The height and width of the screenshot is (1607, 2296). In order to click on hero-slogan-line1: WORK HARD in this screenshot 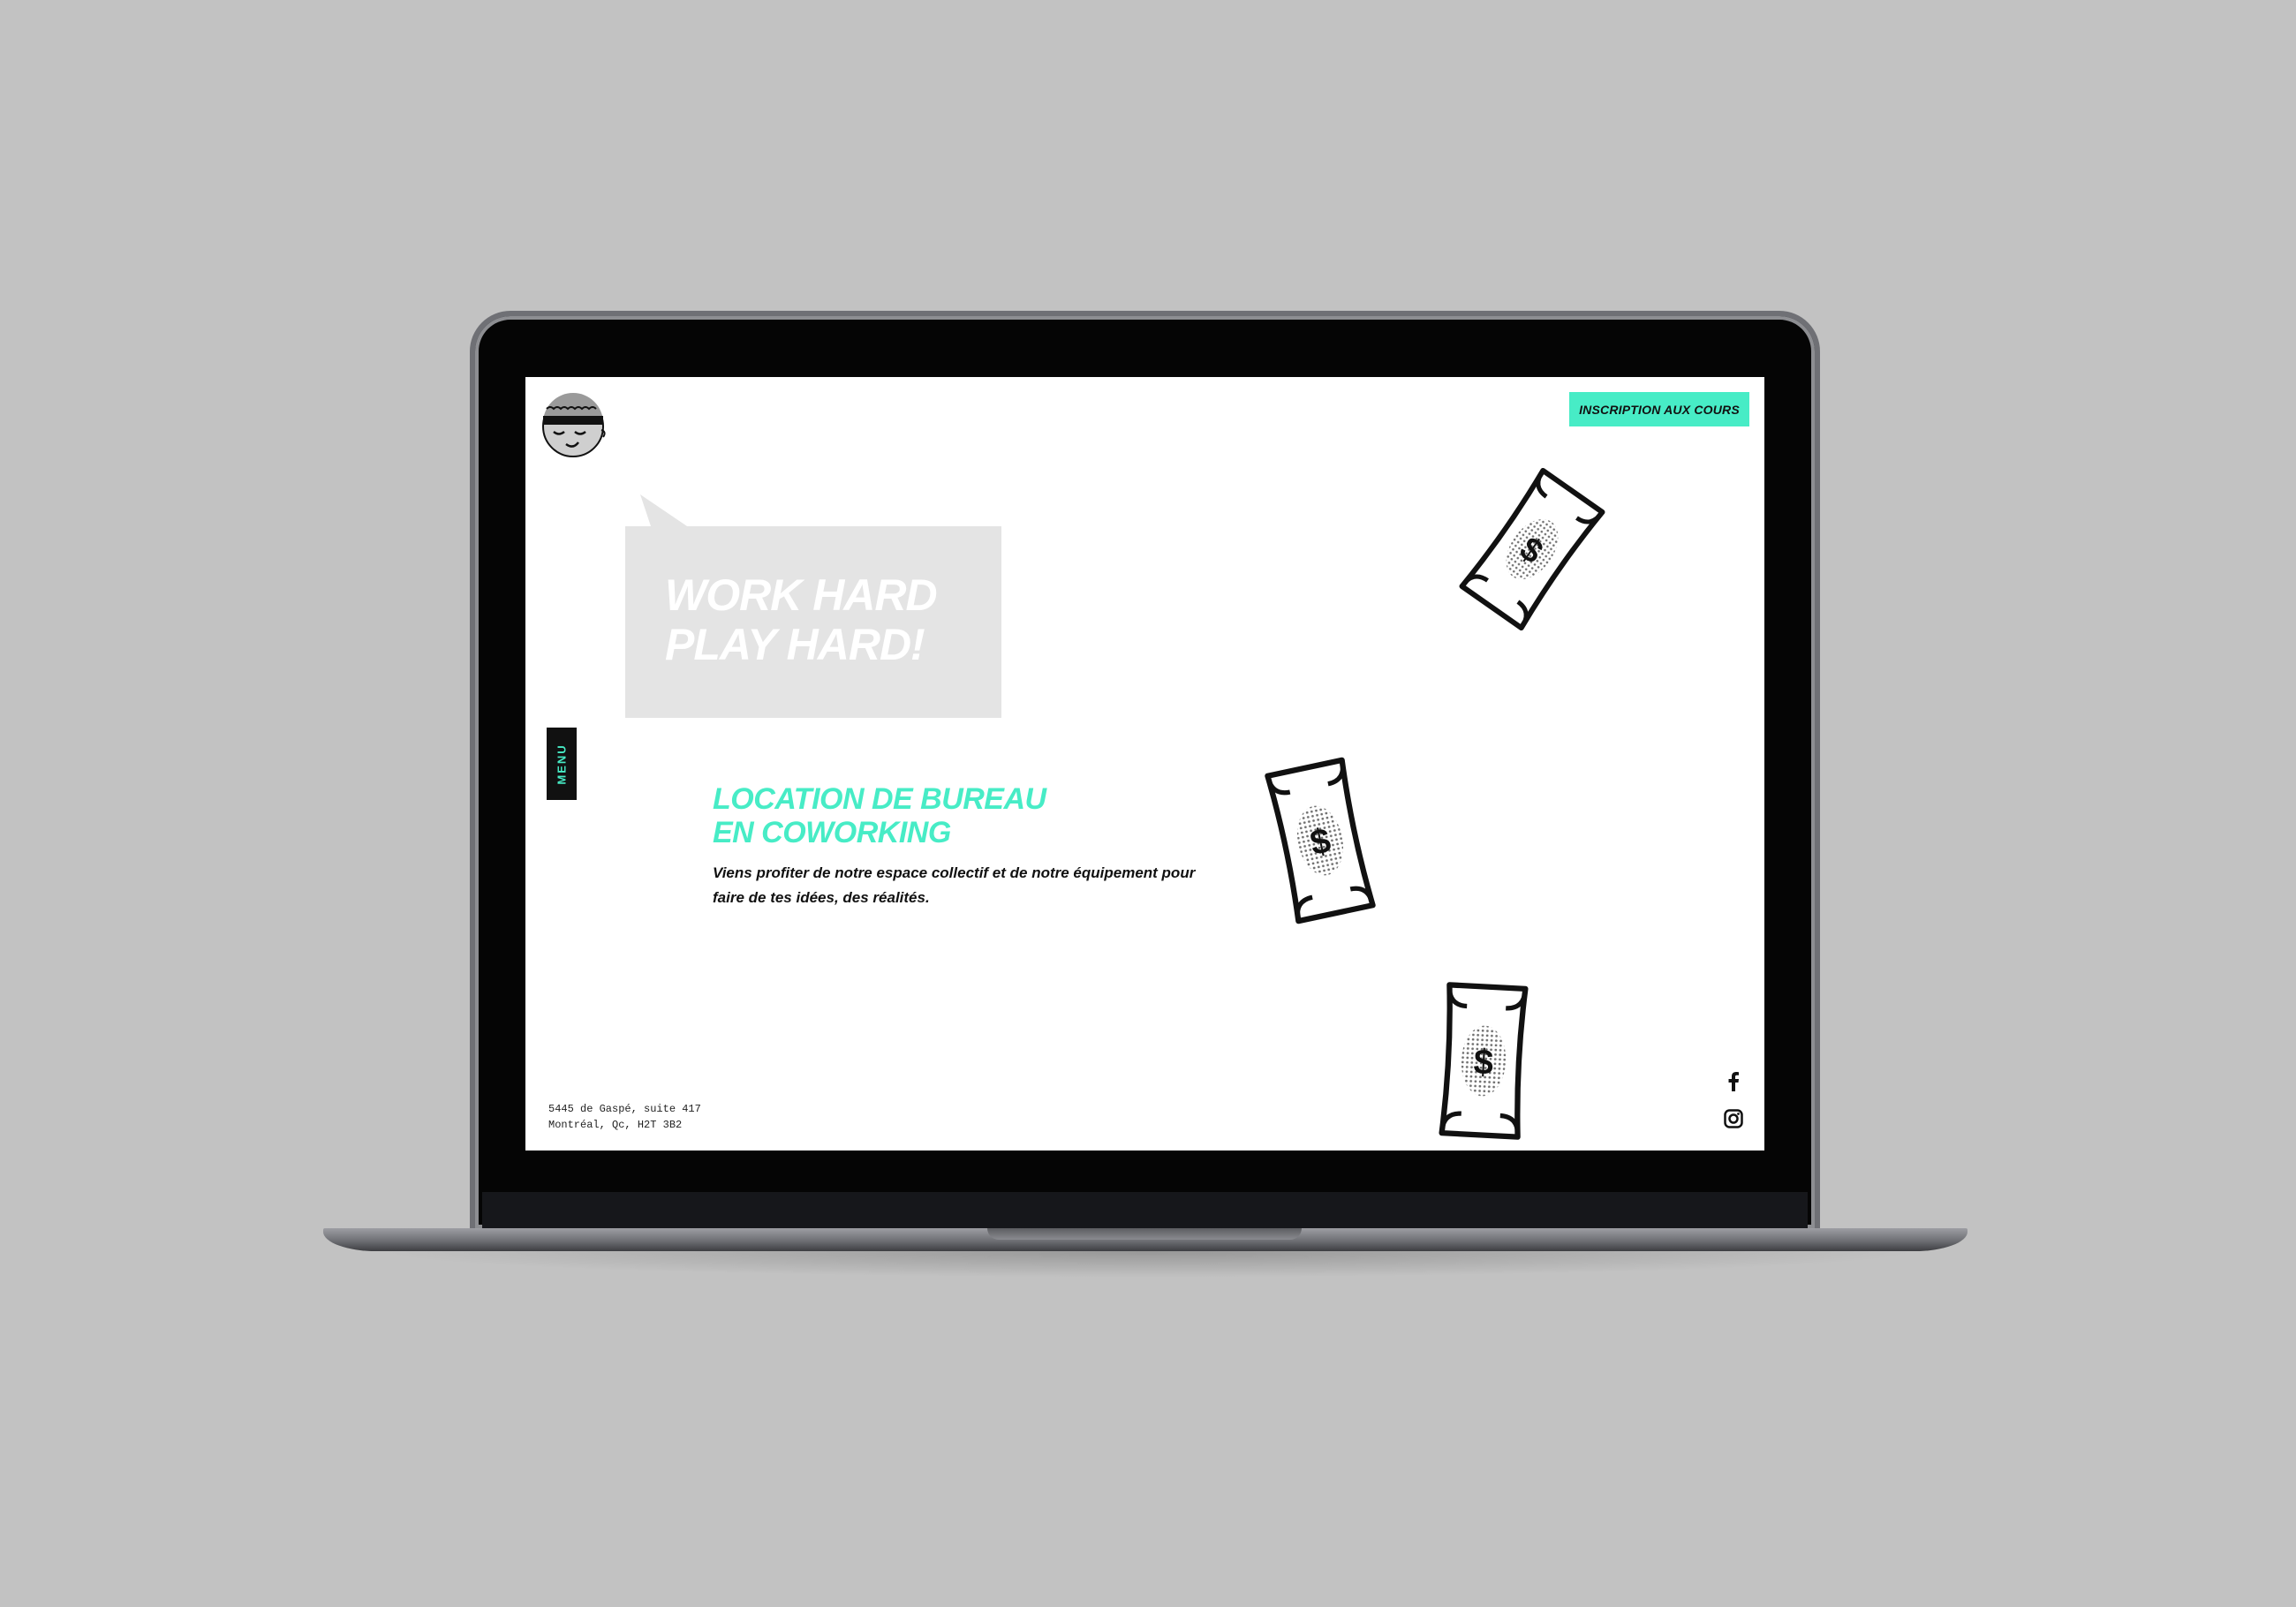, I will do `click(801, 595)`.